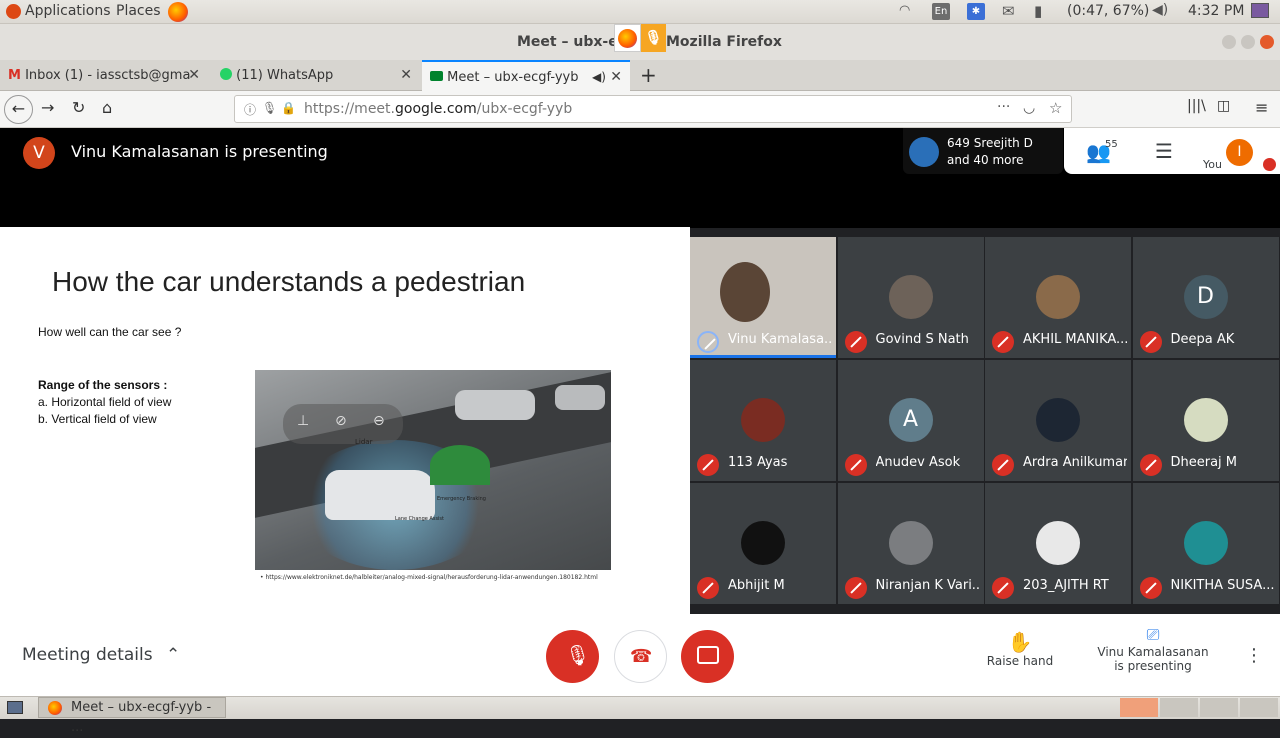 This screenshot has height=738, width=1280. I want to click on reload-button: ↻, so click(78, 107).